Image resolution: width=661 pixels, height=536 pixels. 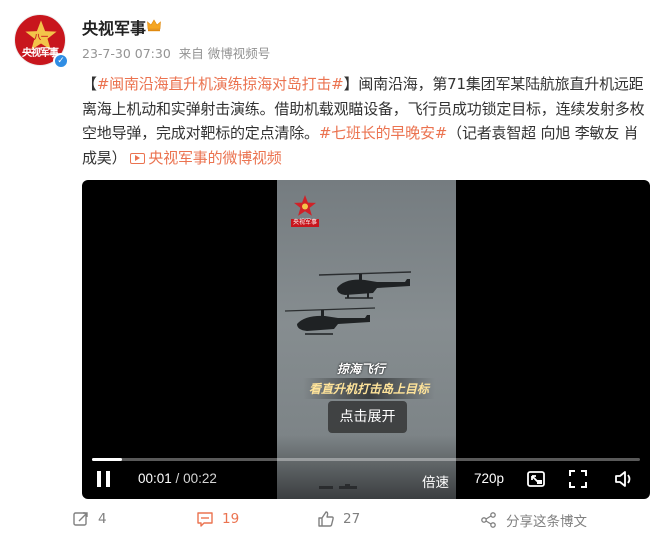 What do you see at coordinates (231, 519) in the screenshot?
I see `comment-count: 19` at bounding box center [231, 519].